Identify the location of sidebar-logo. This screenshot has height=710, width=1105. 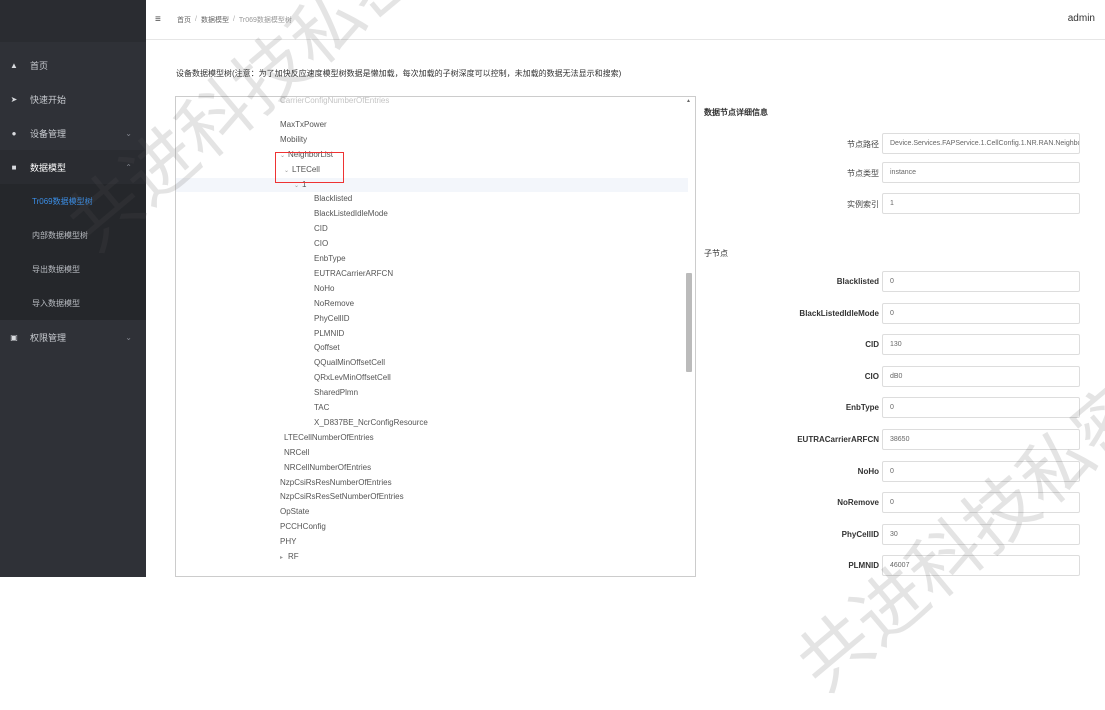
(73, 21).